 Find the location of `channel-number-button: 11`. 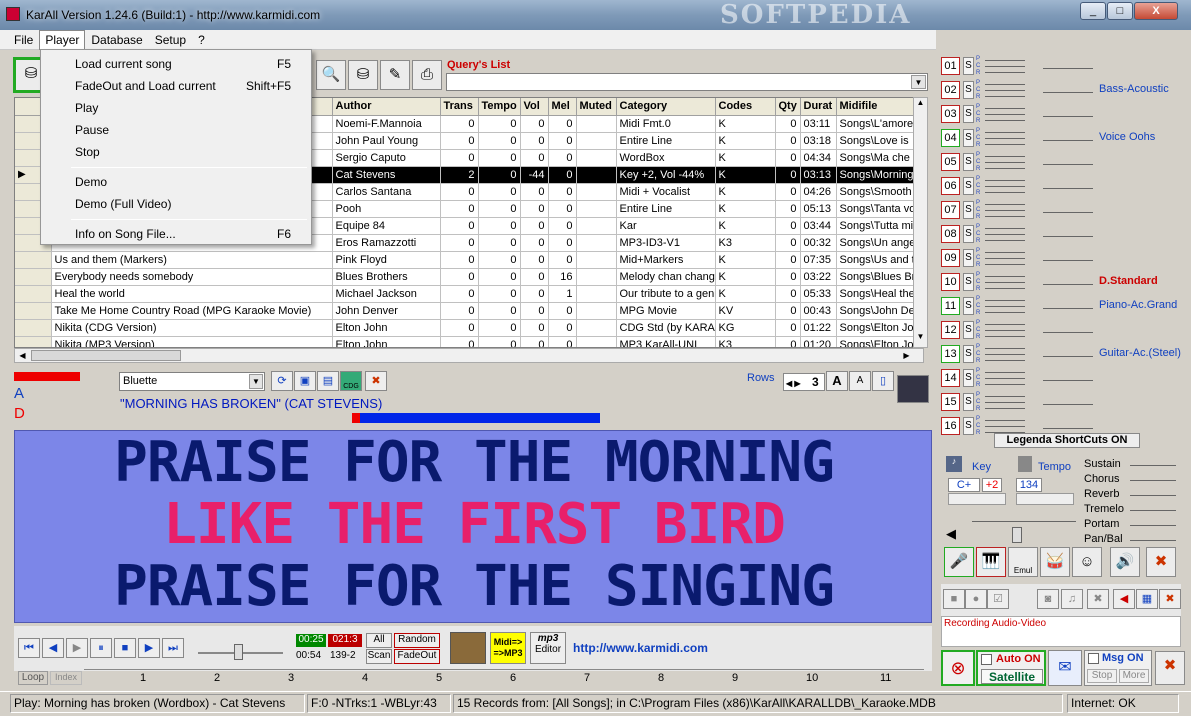

channel-number-button: 11 is located at coordinates (950, 306).